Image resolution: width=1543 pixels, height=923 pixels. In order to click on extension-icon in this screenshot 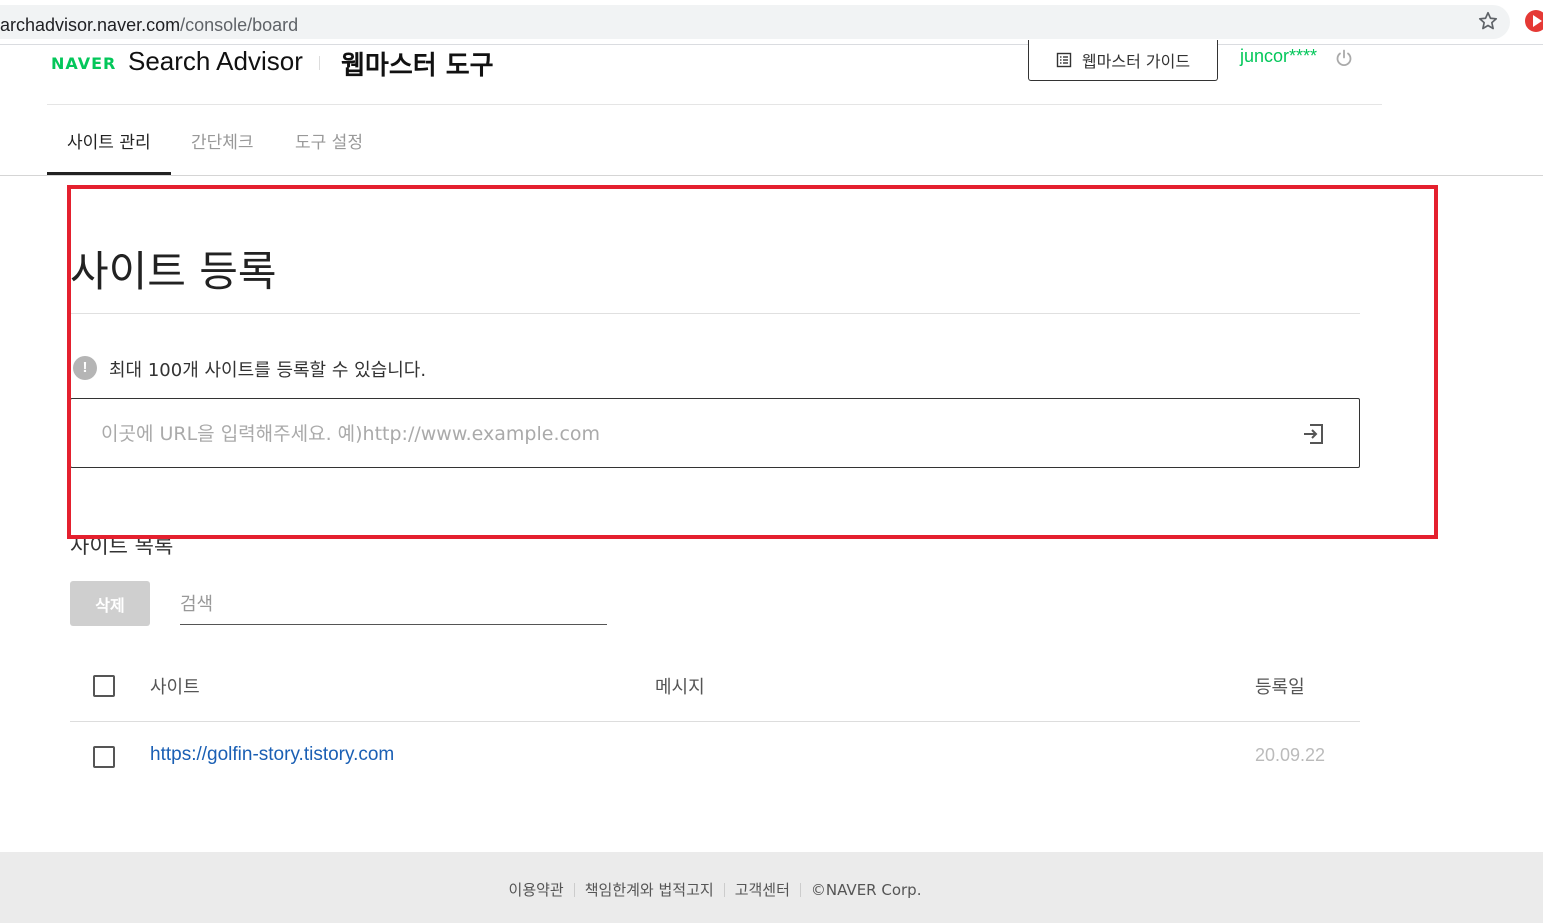, I will do `click(1534, 21)`.